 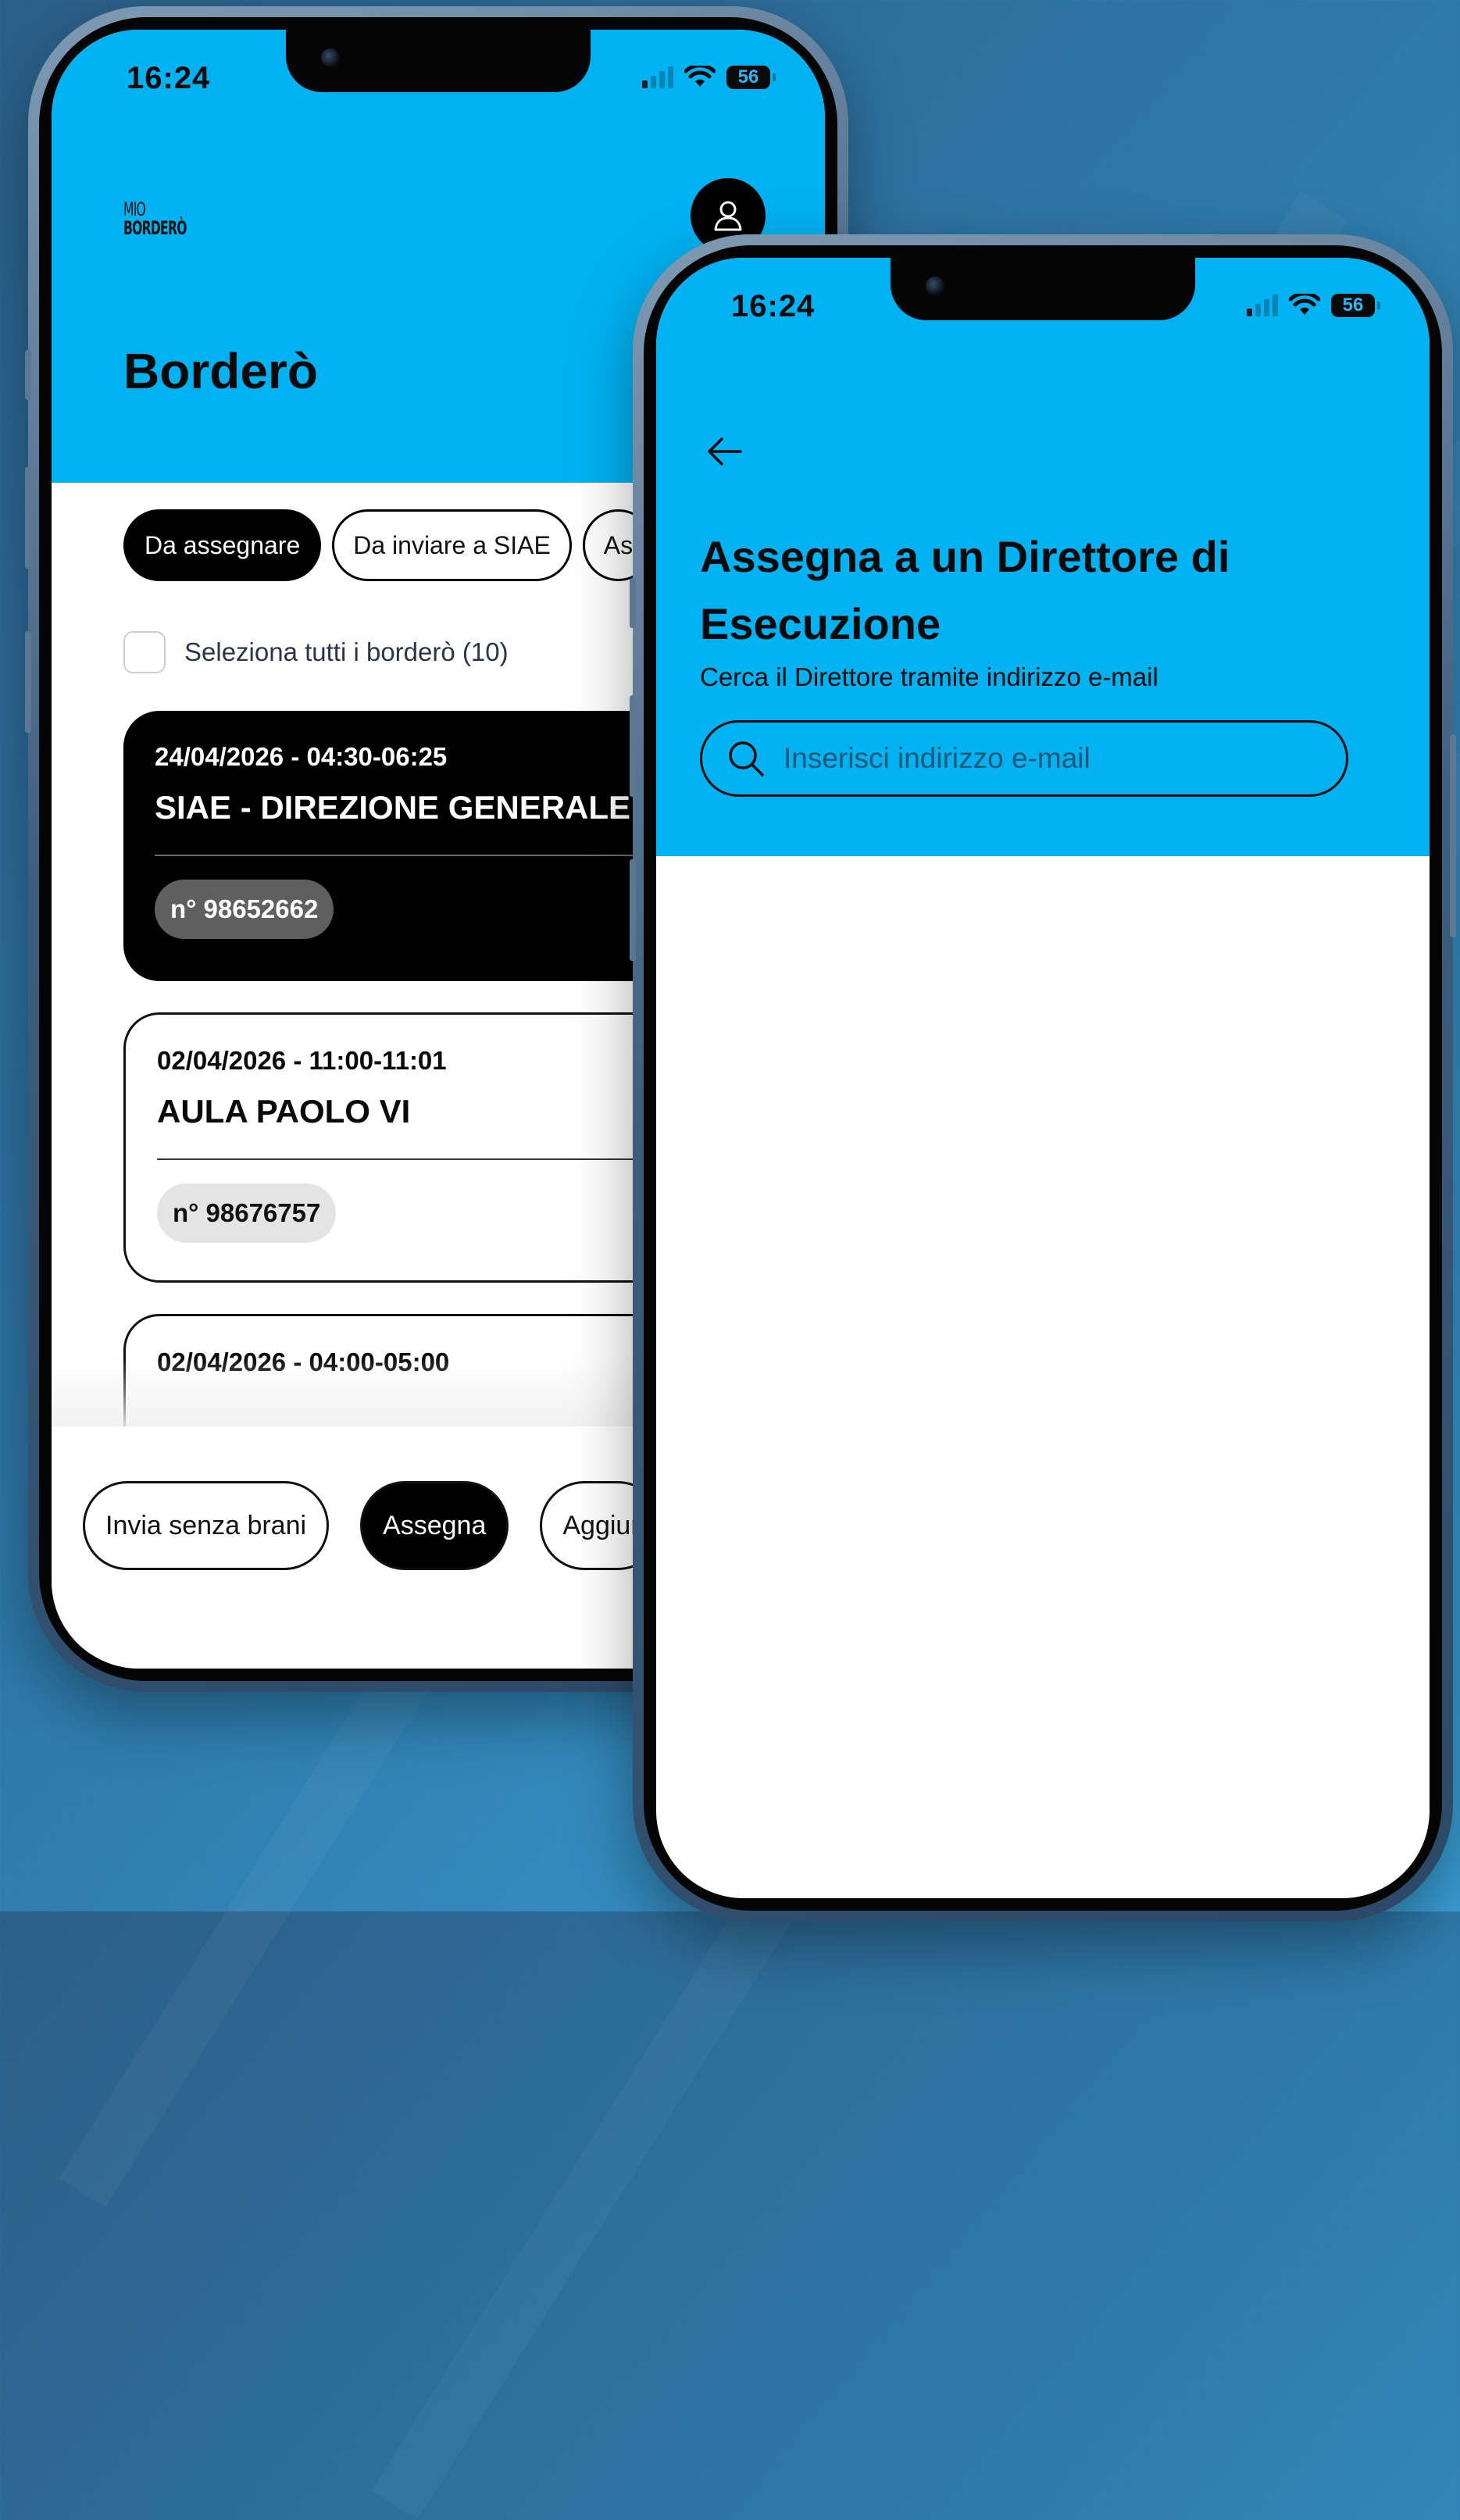 What do you see at coordinates (346, 651) in the screenshot?
I see `select-all-label: Seleziona tutti i borderò (10)` at bounding box center [346, 651].